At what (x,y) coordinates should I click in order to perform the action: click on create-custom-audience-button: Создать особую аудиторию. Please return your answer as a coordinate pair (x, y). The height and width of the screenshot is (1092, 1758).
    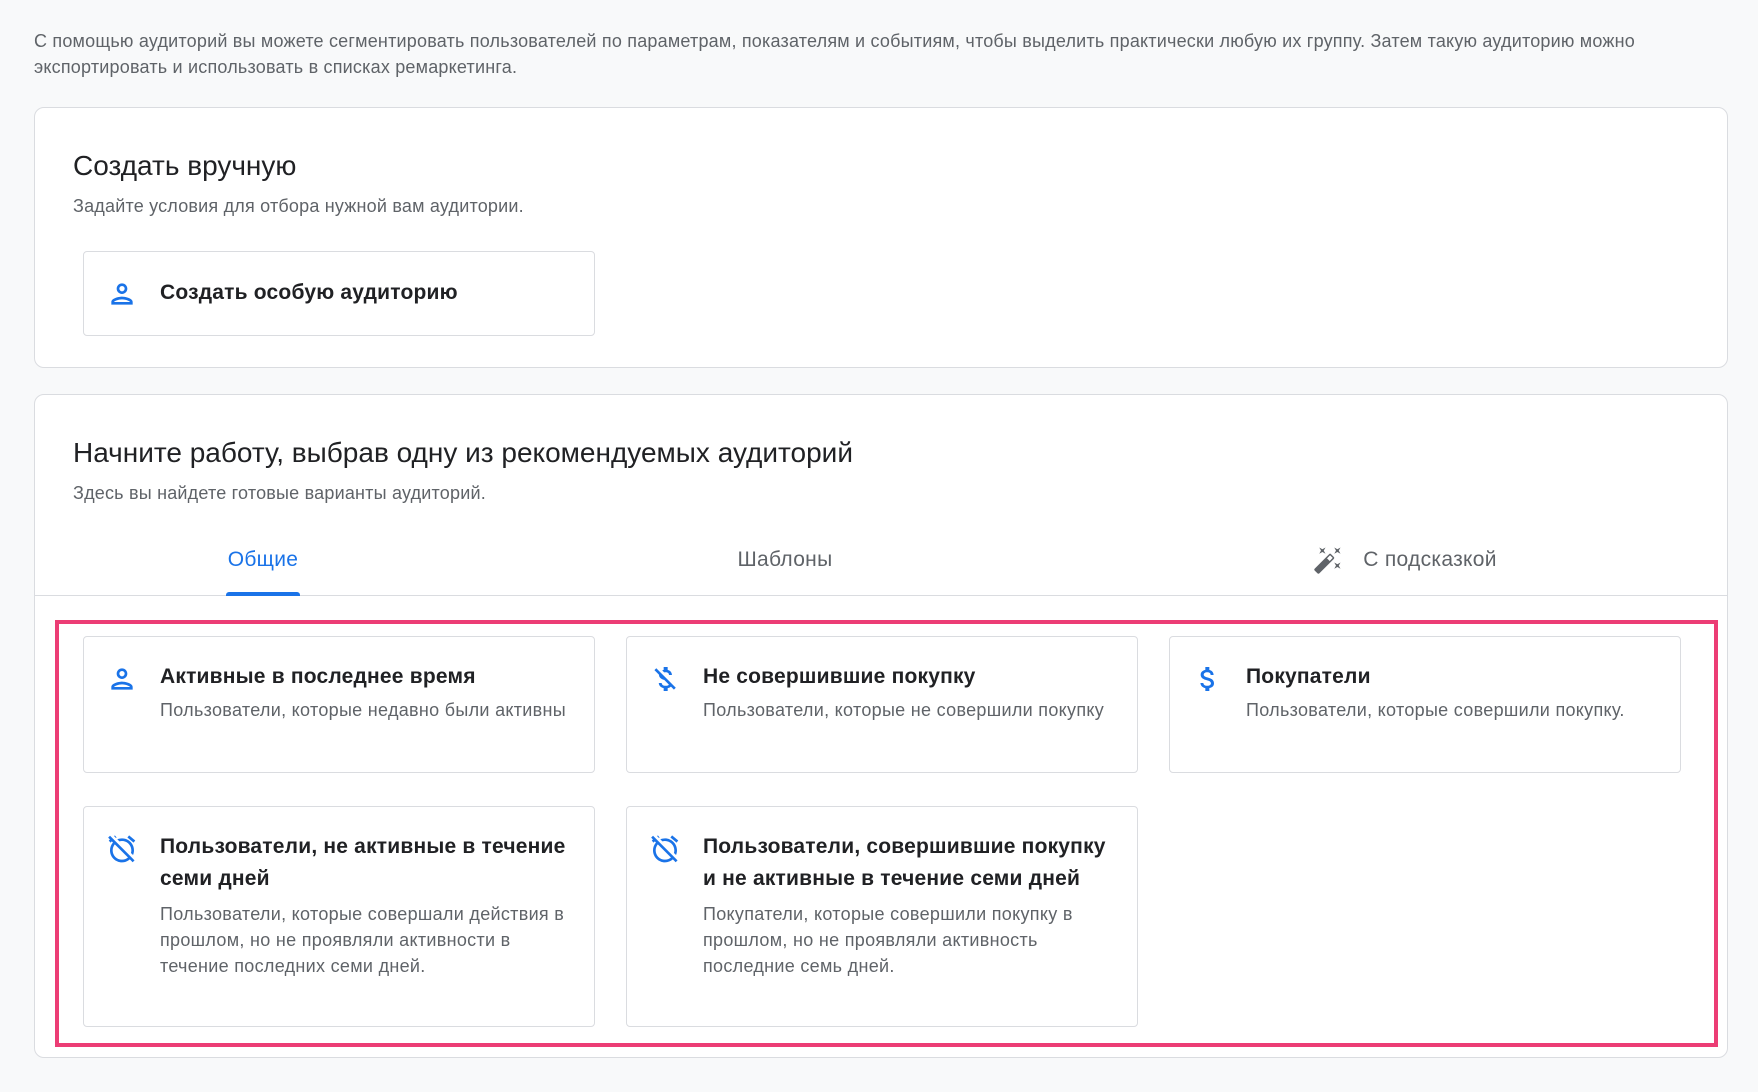
    Looking at the image, I should click on (339, 293).